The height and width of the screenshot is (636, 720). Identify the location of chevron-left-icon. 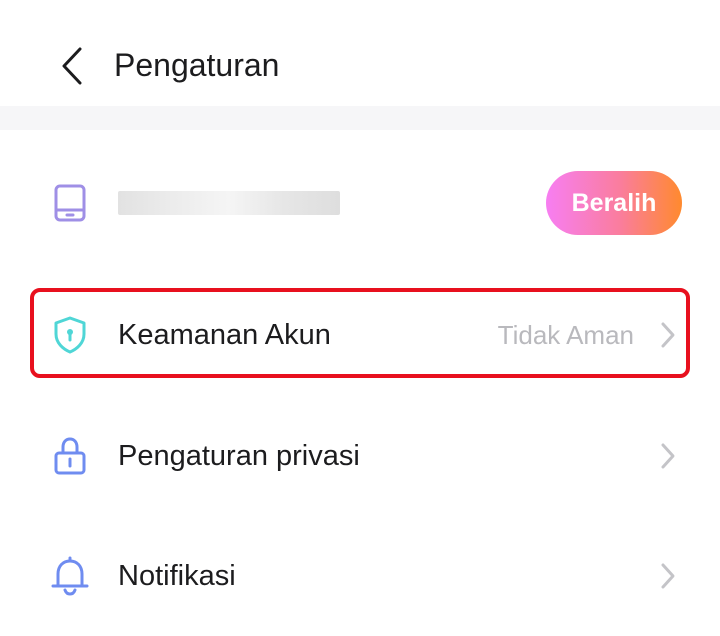
(72, 66).